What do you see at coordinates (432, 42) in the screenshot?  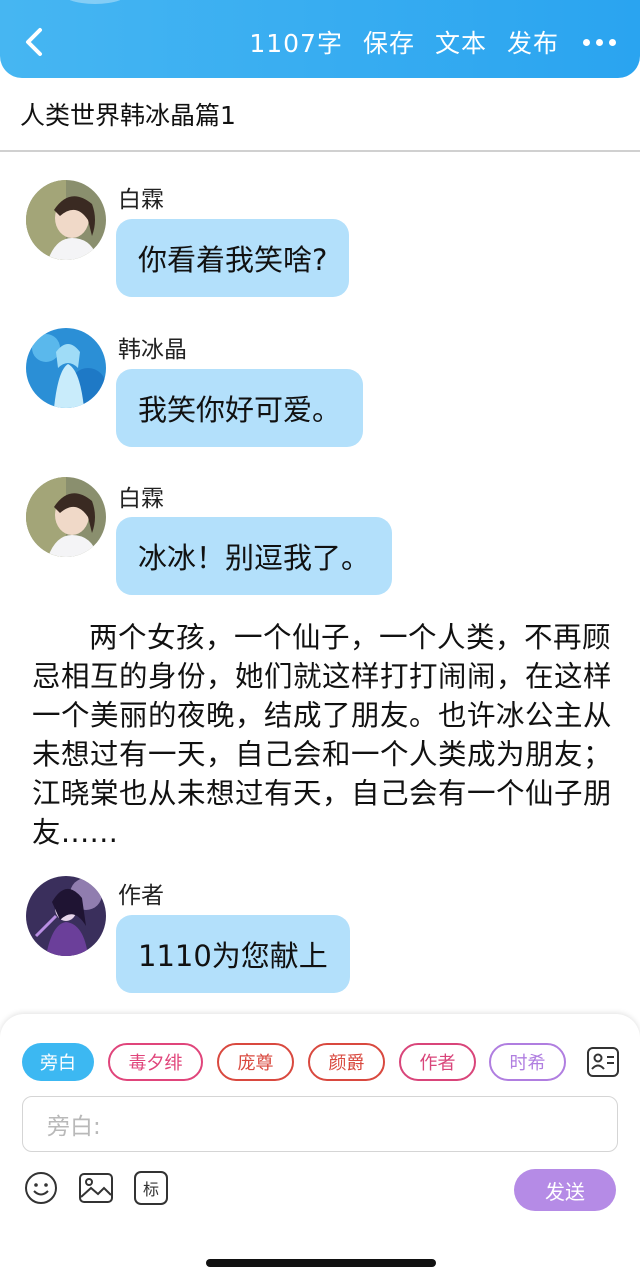 I see `header-actions: 1107字 保存 文本 发布` at bounding box center [432, 42].